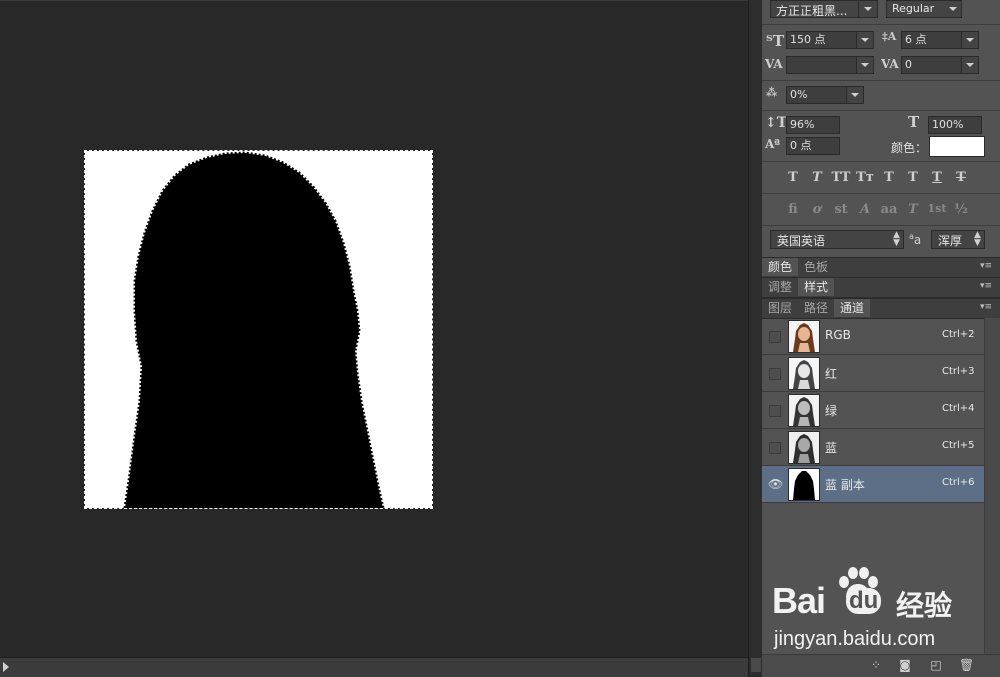 This screenshot has height=677, width=1000. I want to click on vertical-scale-value: 96%, so click(802, 124).